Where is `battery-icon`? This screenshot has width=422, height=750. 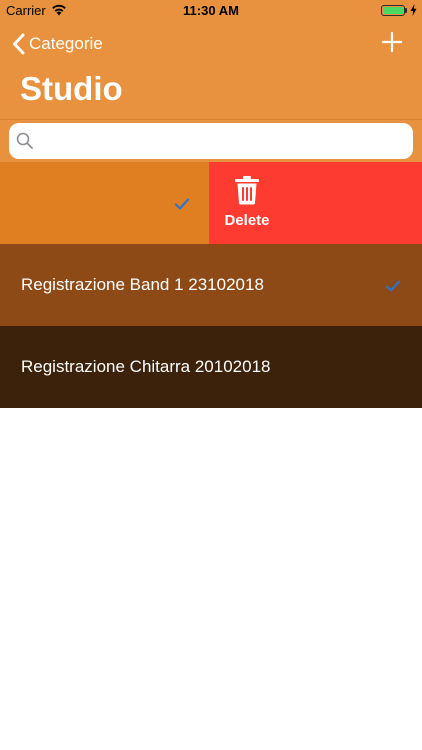 battery-icon is located at coordinates (393, 10).